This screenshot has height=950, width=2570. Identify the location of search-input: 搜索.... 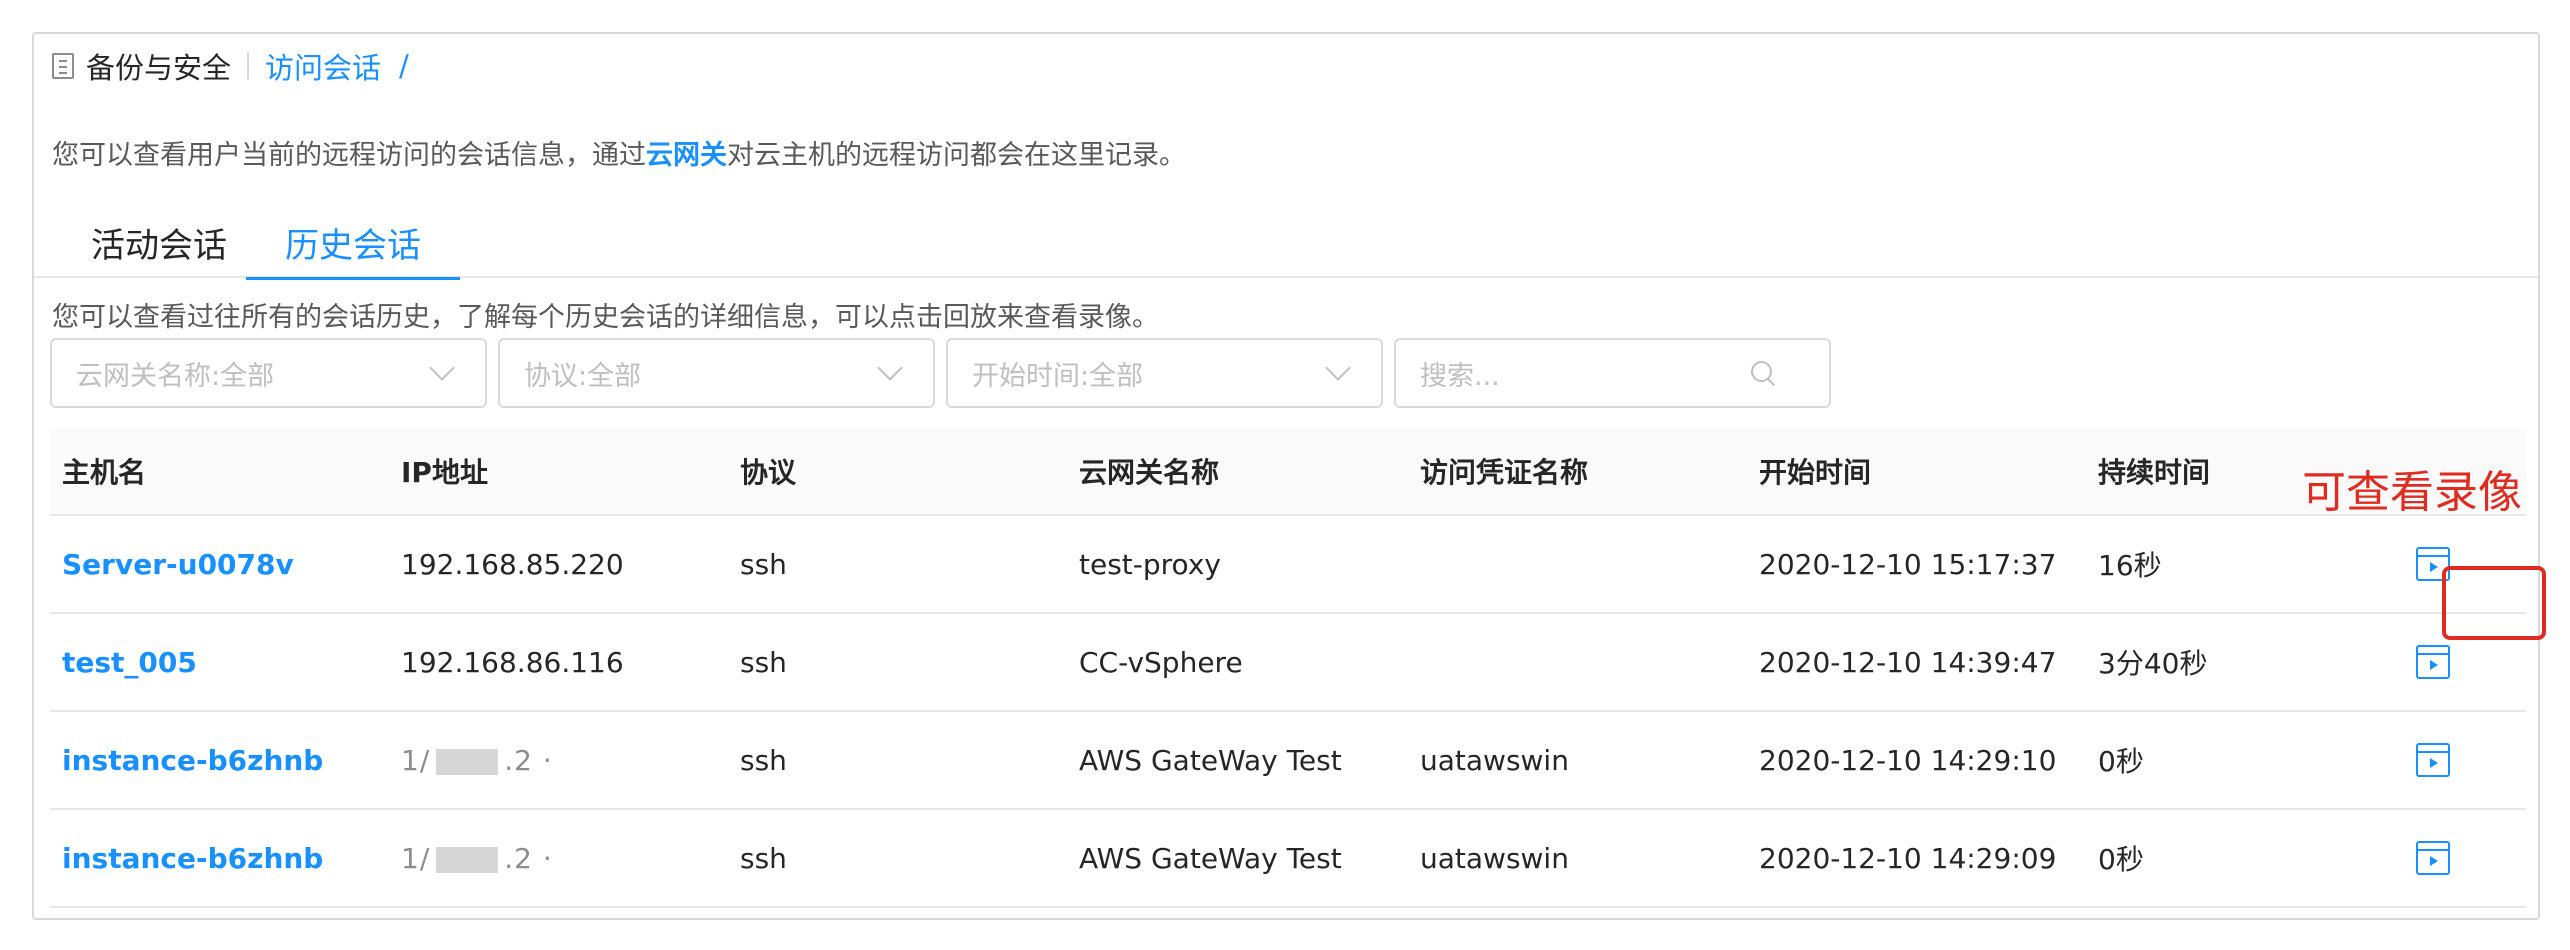
(1612, 373).